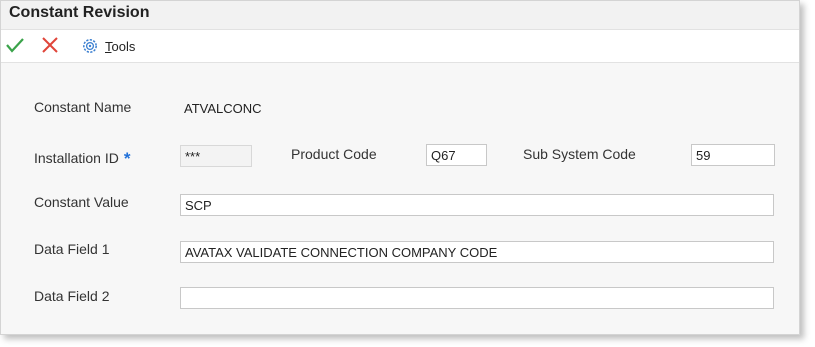 The image size is (815, 347). I want to click on title-bar: Constant Revision, so click(400, 15).